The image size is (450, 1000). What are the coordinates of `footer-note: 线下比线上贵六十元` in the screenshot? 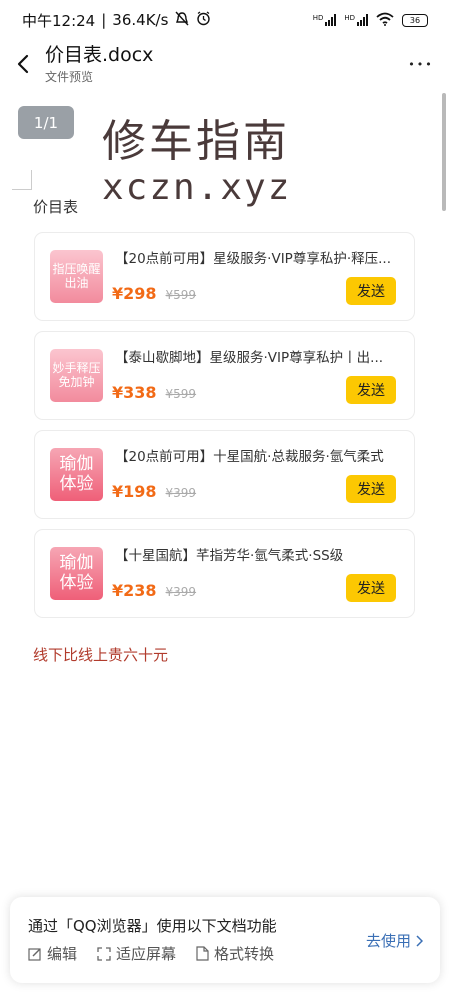 It's located at (101, 655).